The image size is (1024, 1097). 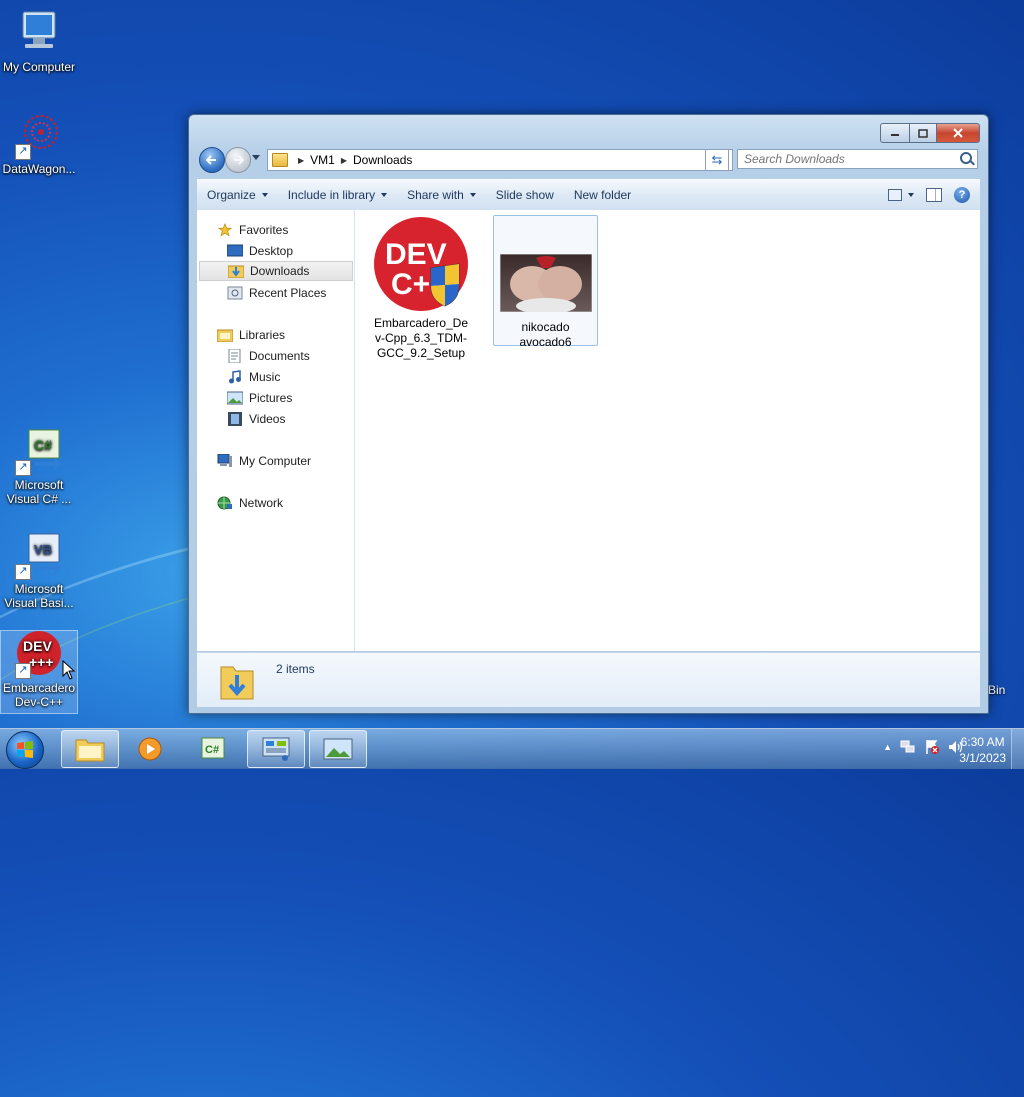 What do you see at coordinates (275, 293) in the screenshot?
I see `nav-recent-places: Recent Places` at bounding box center [275, 293].